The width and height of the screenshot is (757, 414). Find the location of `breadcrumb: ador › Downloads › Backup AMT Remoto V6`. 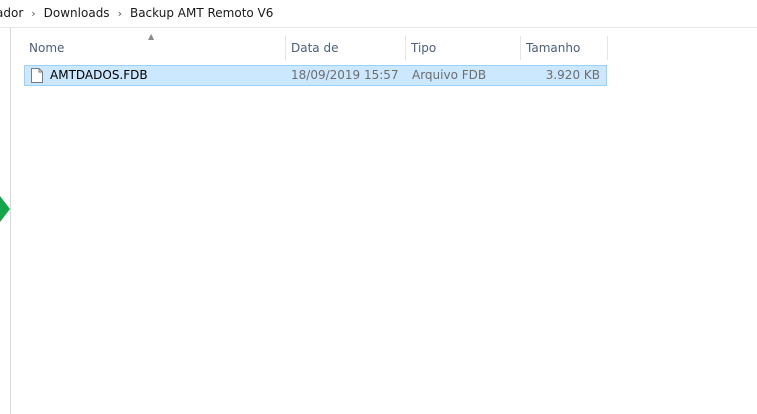

breadcrumb: ador › Downloads › Backup AMT Remoto V6 is located at coordinates (137, 13).